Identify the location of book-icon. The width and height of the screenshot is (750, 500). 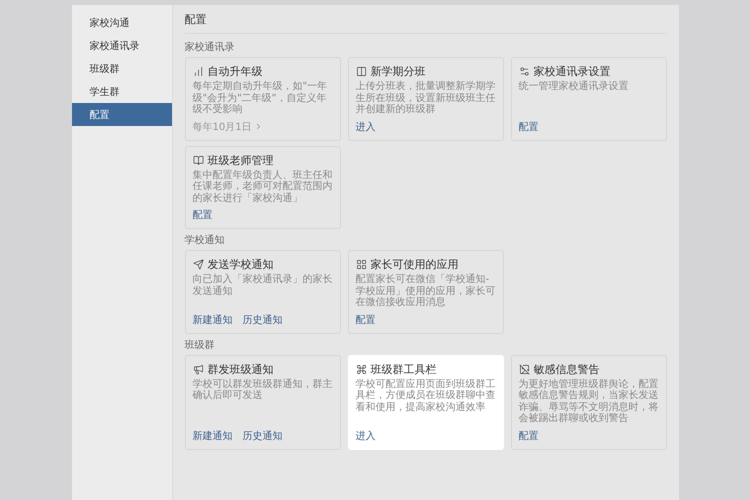
(198, 160).